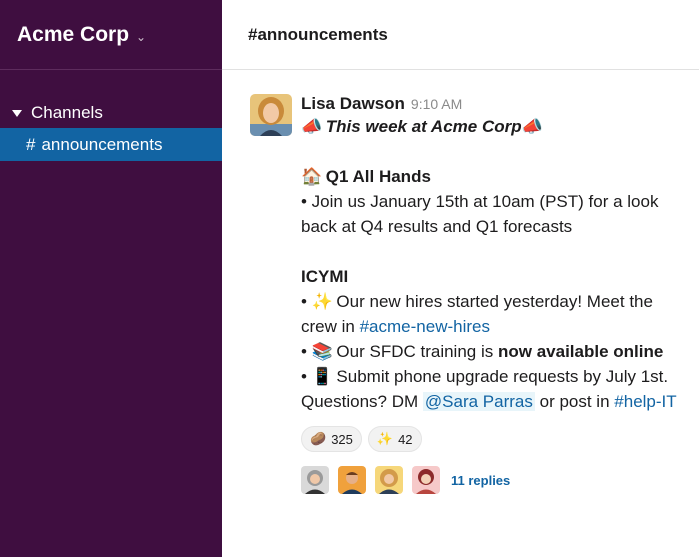 Image resolution: width=699 pixels, height=557 pixels. I want to click on channel-title: #announcements, so click(318, 35).